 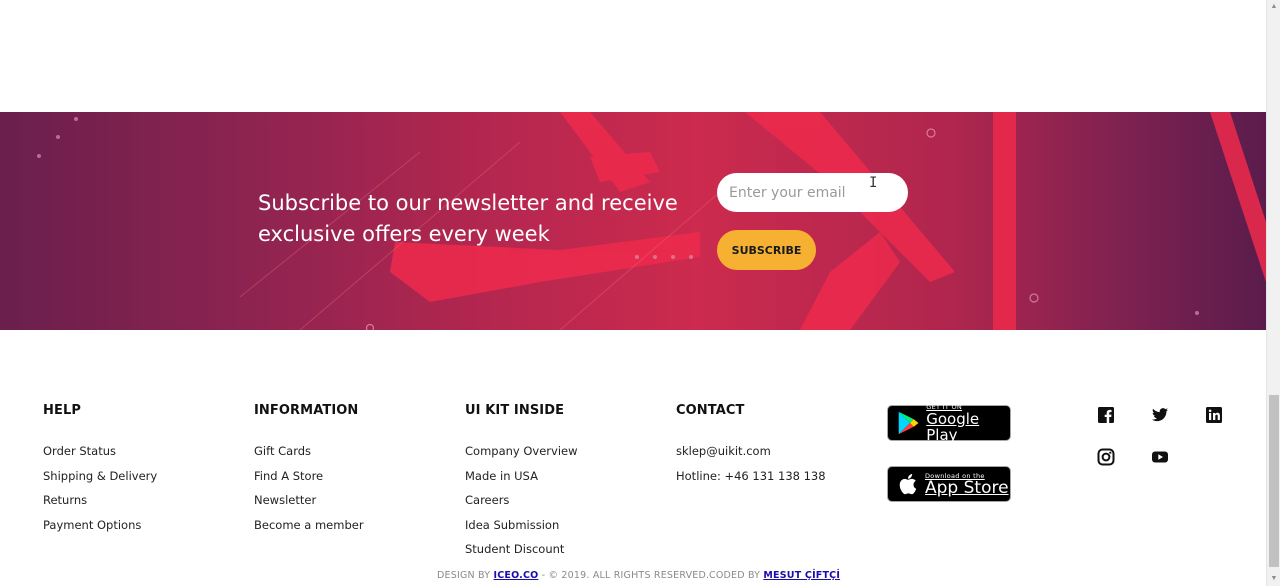 What do you see at coordinates (751, 455) in the screenshot?
I see `contact-email: sklep@uikit.com` at bounding box center [751, 455].